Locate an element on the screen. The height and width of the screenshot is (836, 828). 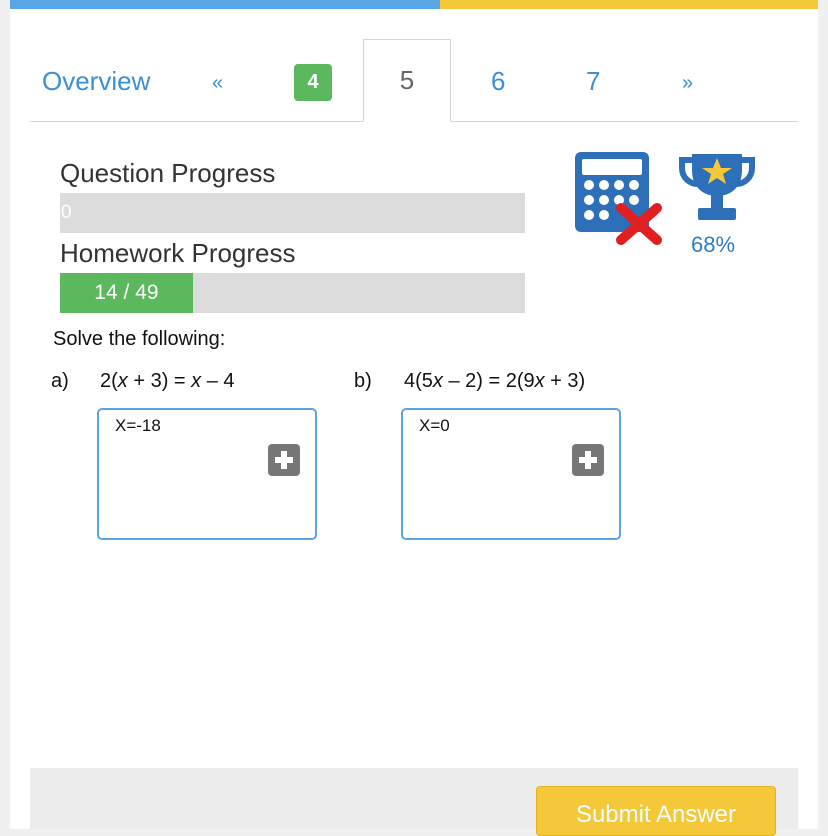
calculator-not-allowed-icon is located at coordinates (618, 198).